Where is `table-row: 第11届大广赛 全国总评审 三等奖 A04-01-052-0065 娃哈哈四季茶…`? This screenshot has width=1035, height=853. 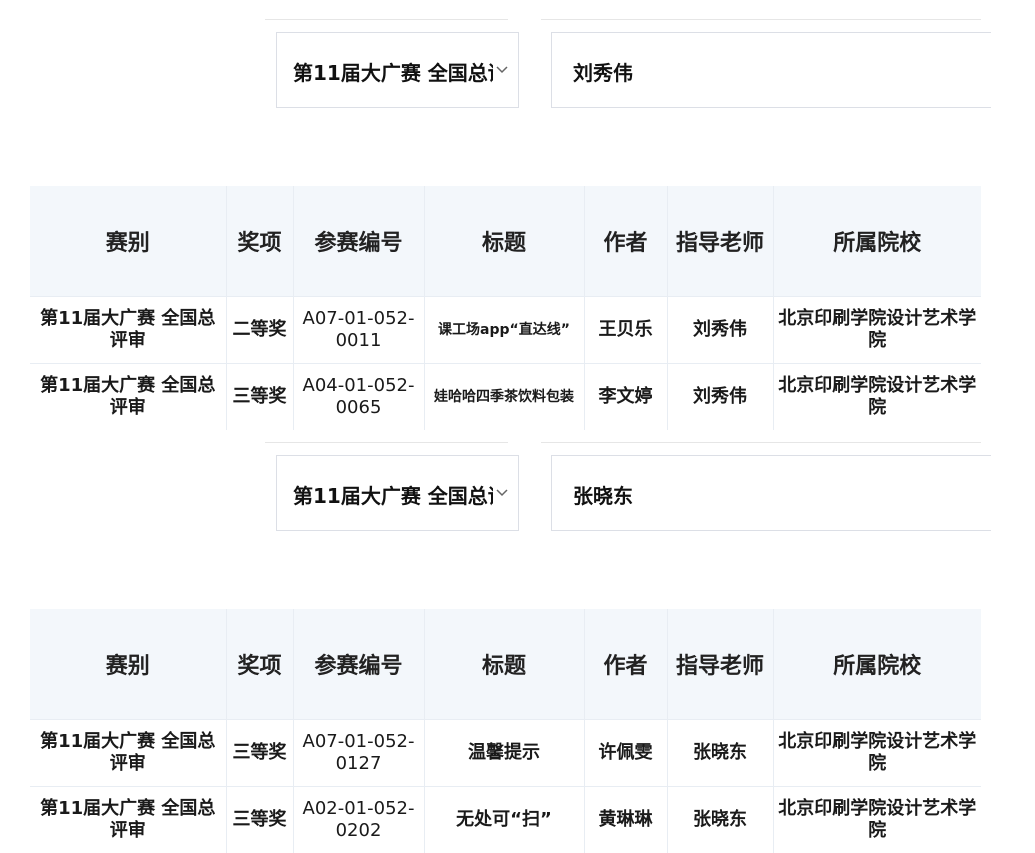 table-row: 第11届大广赛 全国总评审 三等奖 A04-01-052-0065 娃哈哈四季茶… is located at coordinates (505, 397).